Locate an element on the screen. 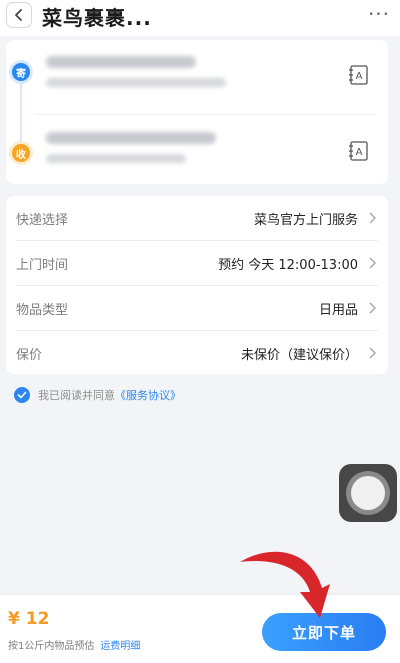 Image resolution: width=400 pixels, height=663 pixels. chevron-left-icon is located at coordinates (18, 15).